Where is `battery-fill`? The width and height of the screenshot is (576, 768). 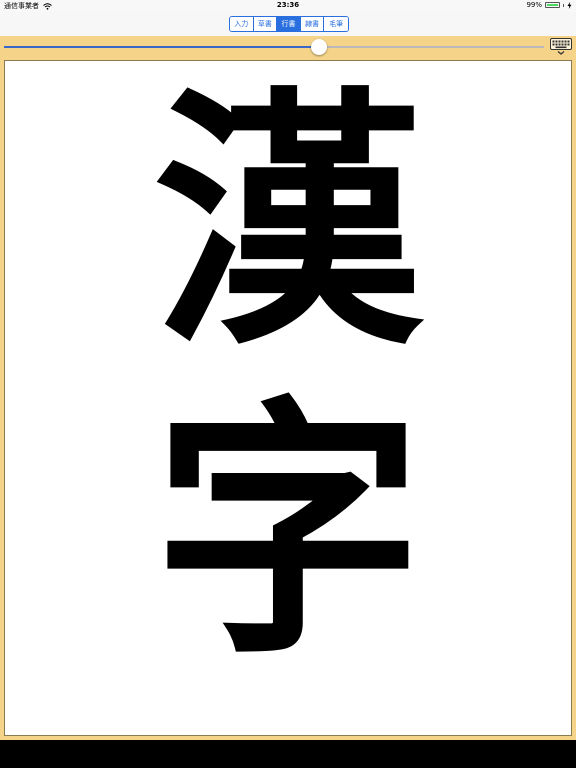 battery-fill is located at coordinates (552, 5).